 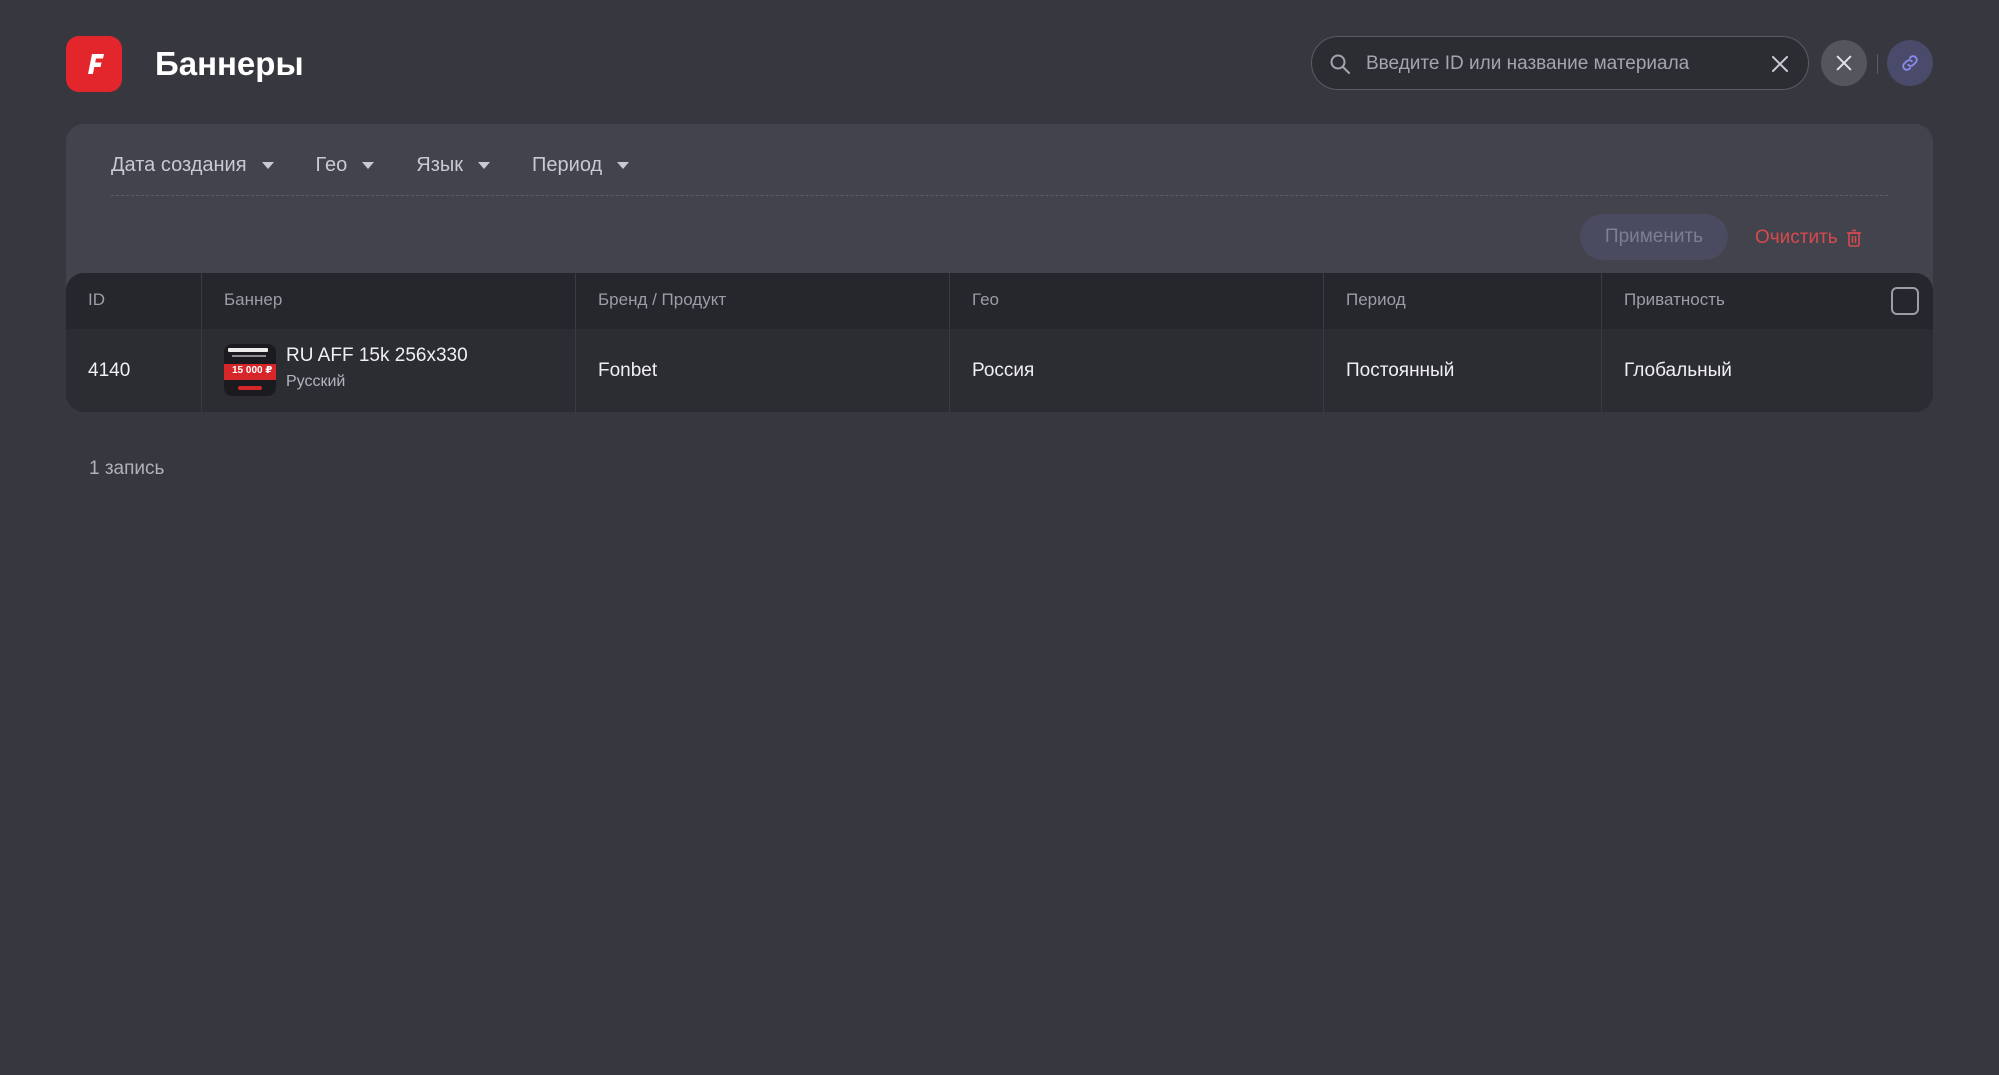 I want to click on banner-thumbnail: 15 000 ₽, so click(x=250, y=370).